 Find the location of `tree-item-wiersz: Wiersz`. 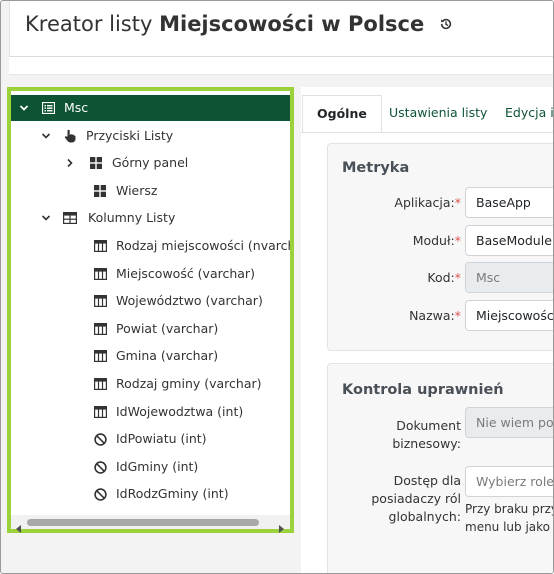

tree-item-wiersz: Wiersz is located at coordinates (150, 191).